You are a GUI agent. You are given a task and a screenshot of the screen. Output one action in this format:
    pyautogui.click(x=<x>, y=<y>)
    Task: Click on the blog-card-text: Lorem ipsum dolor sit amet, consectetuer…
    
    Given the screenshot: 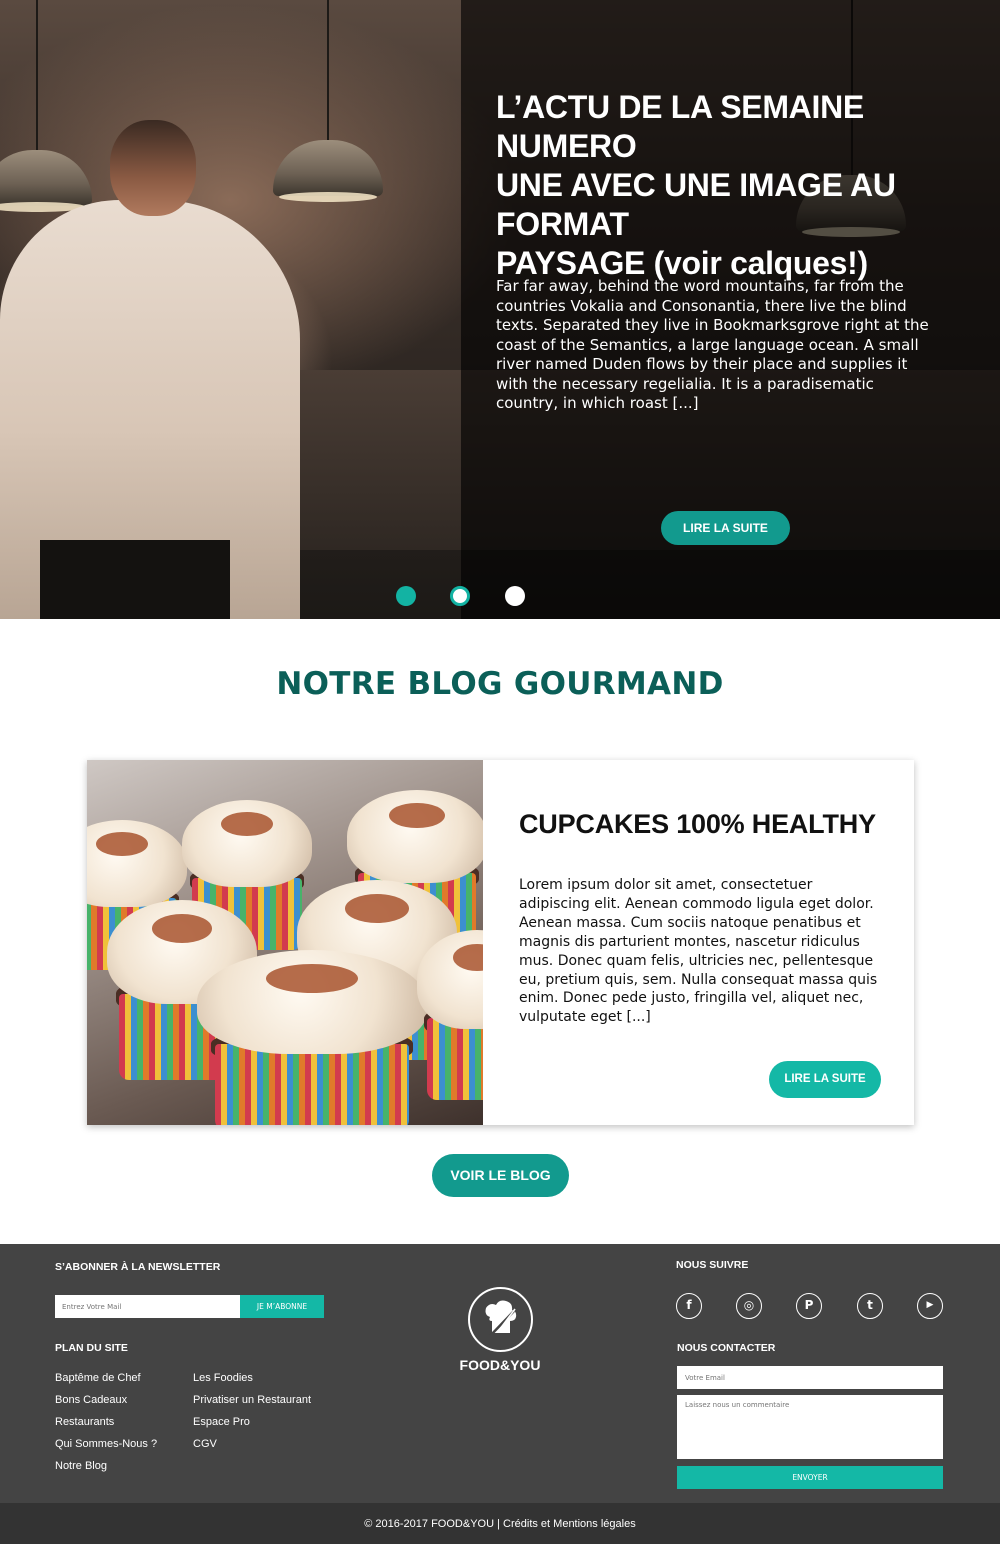 What is the action you would take?
    pyautogui.click(x=698, y=951)
    